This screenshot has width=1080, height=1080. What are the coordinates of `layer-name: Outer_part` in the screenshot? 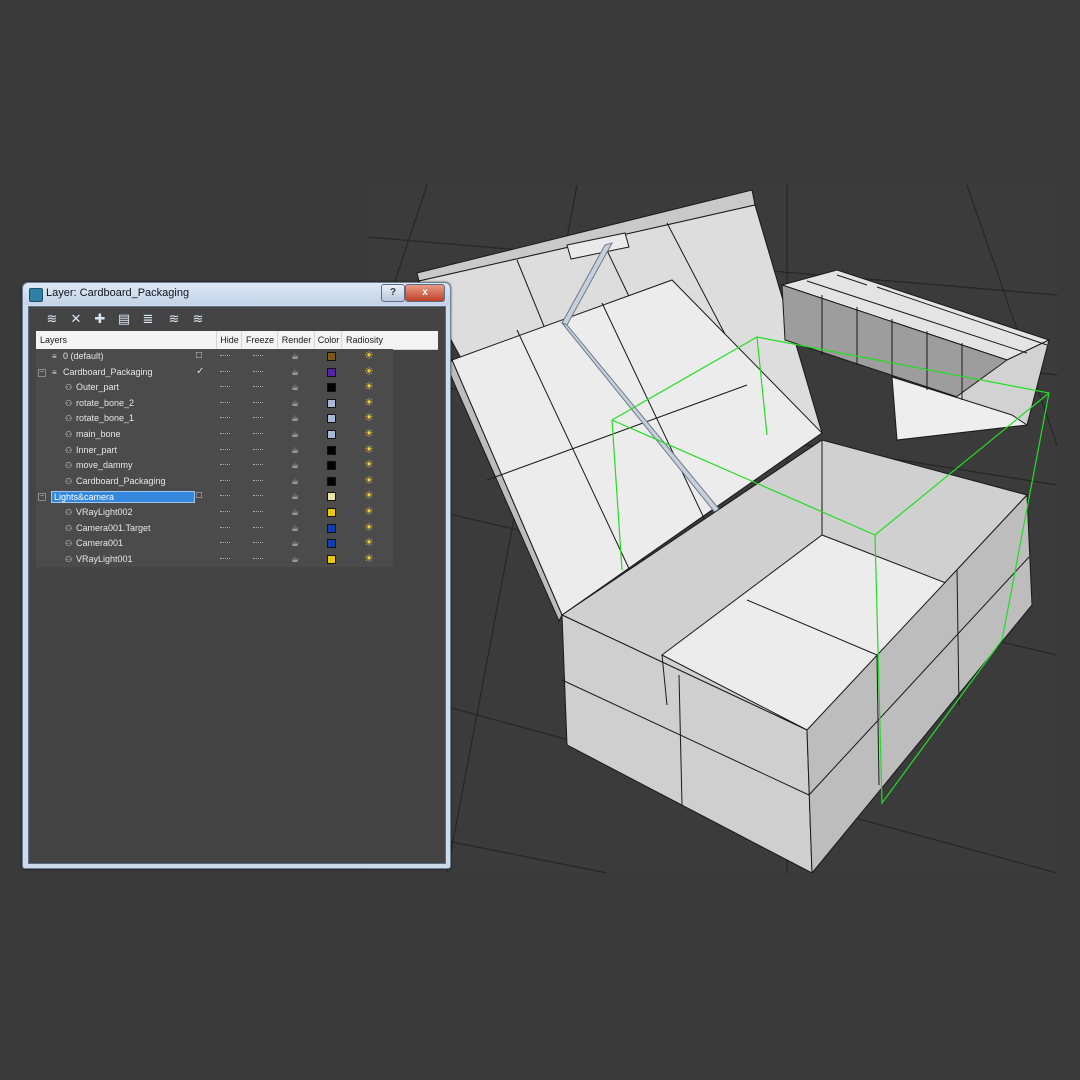 It's located at (97, 387).